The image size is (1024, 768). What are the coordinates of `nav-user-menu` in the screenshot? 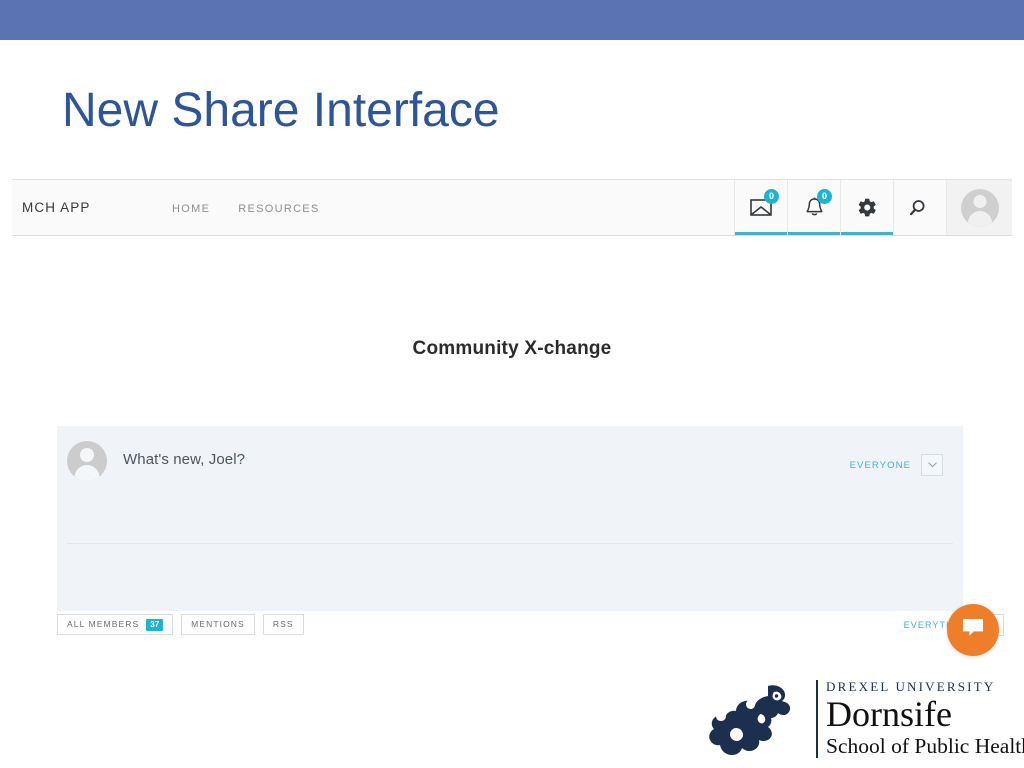 It's located at (979, 207).